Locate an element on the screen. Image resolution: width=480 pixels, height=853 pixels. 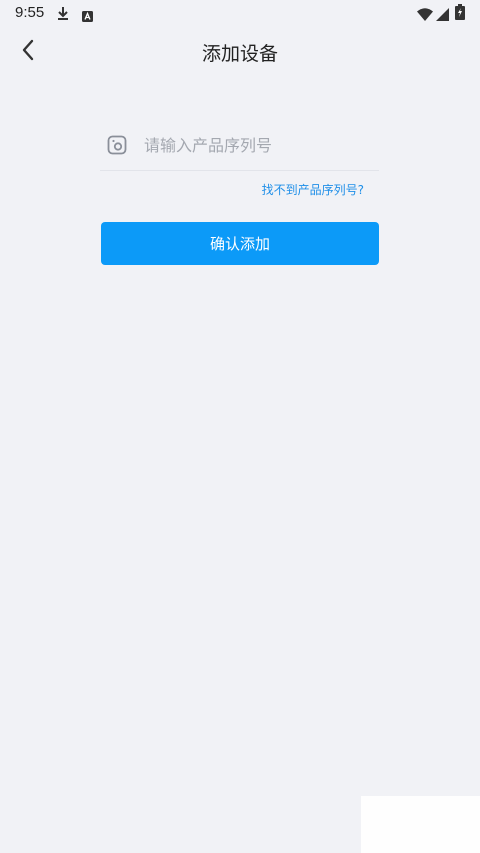
status-time: 9:55 is located at coordinates (30, 12).